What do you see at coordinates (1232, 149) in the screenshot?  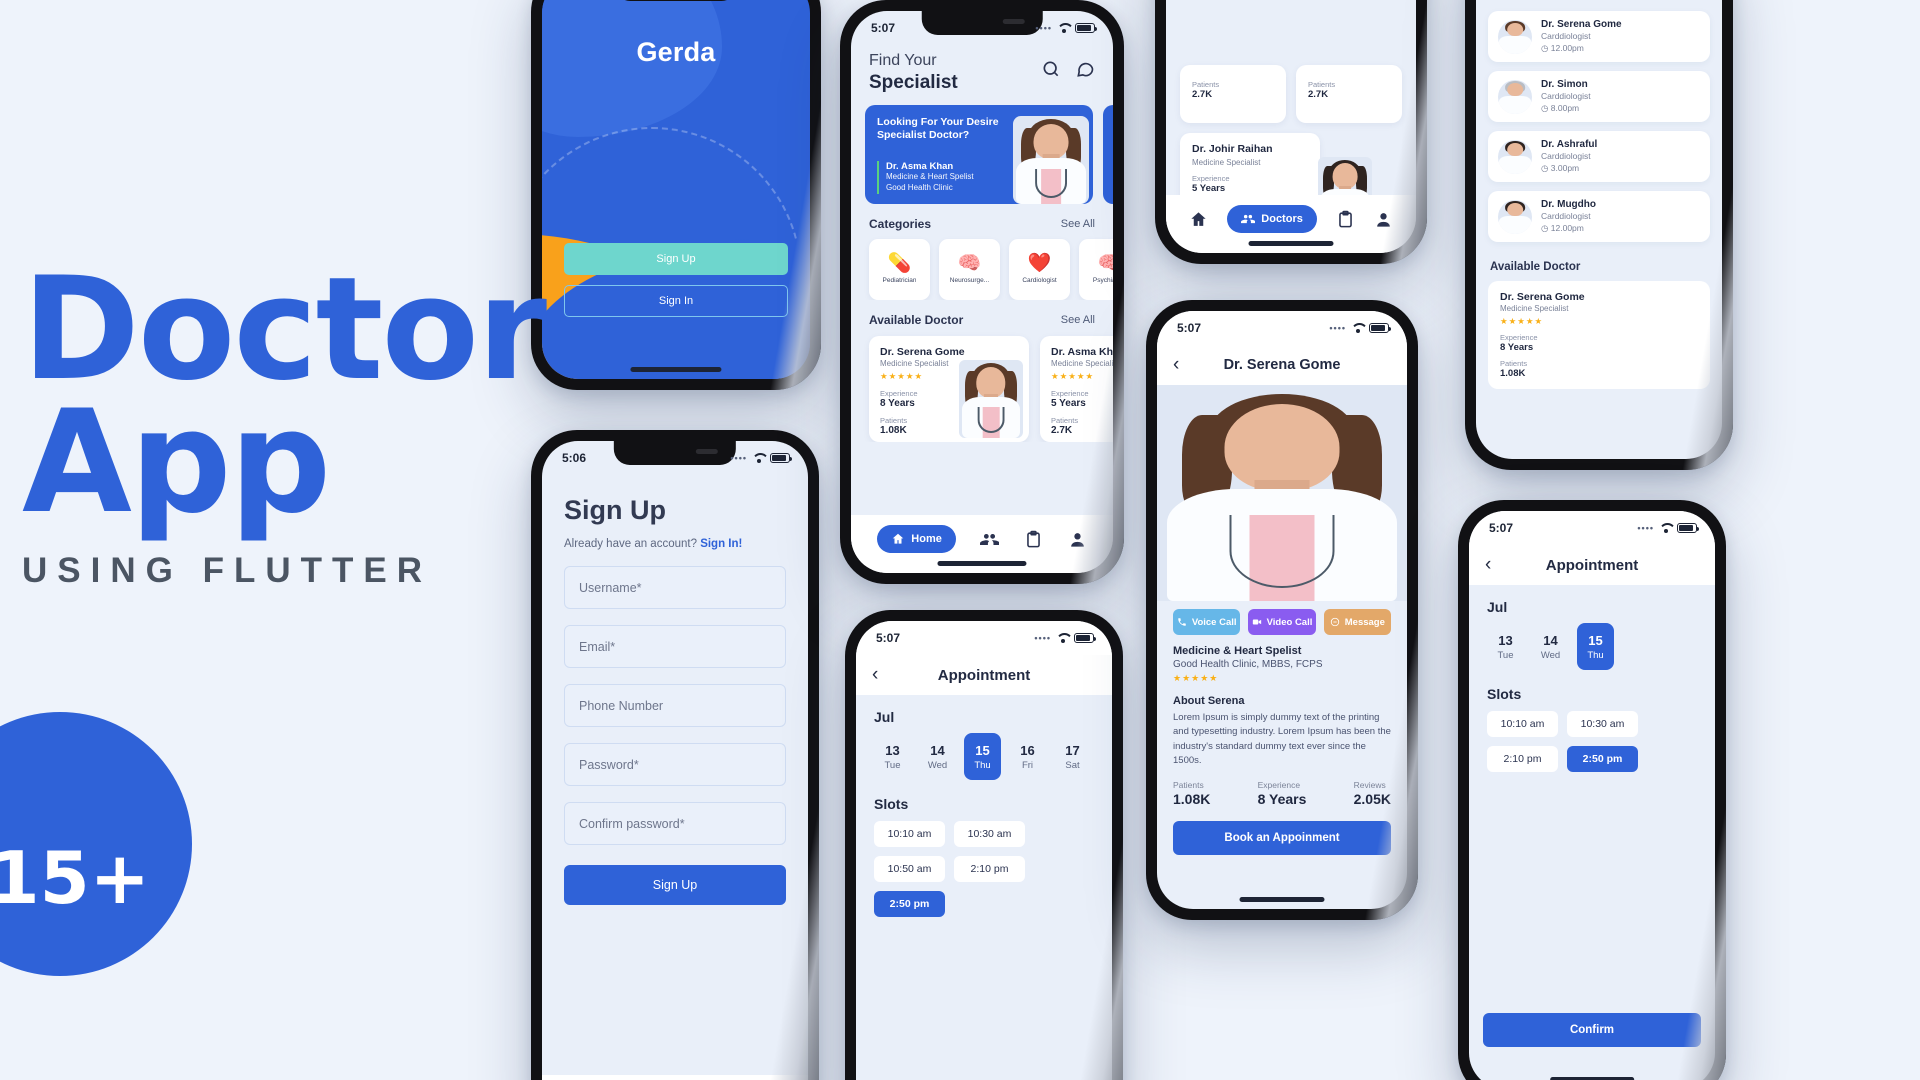 I see `doctor-name: Dr. Johir Raihan` at bounding box center [1232, 149].